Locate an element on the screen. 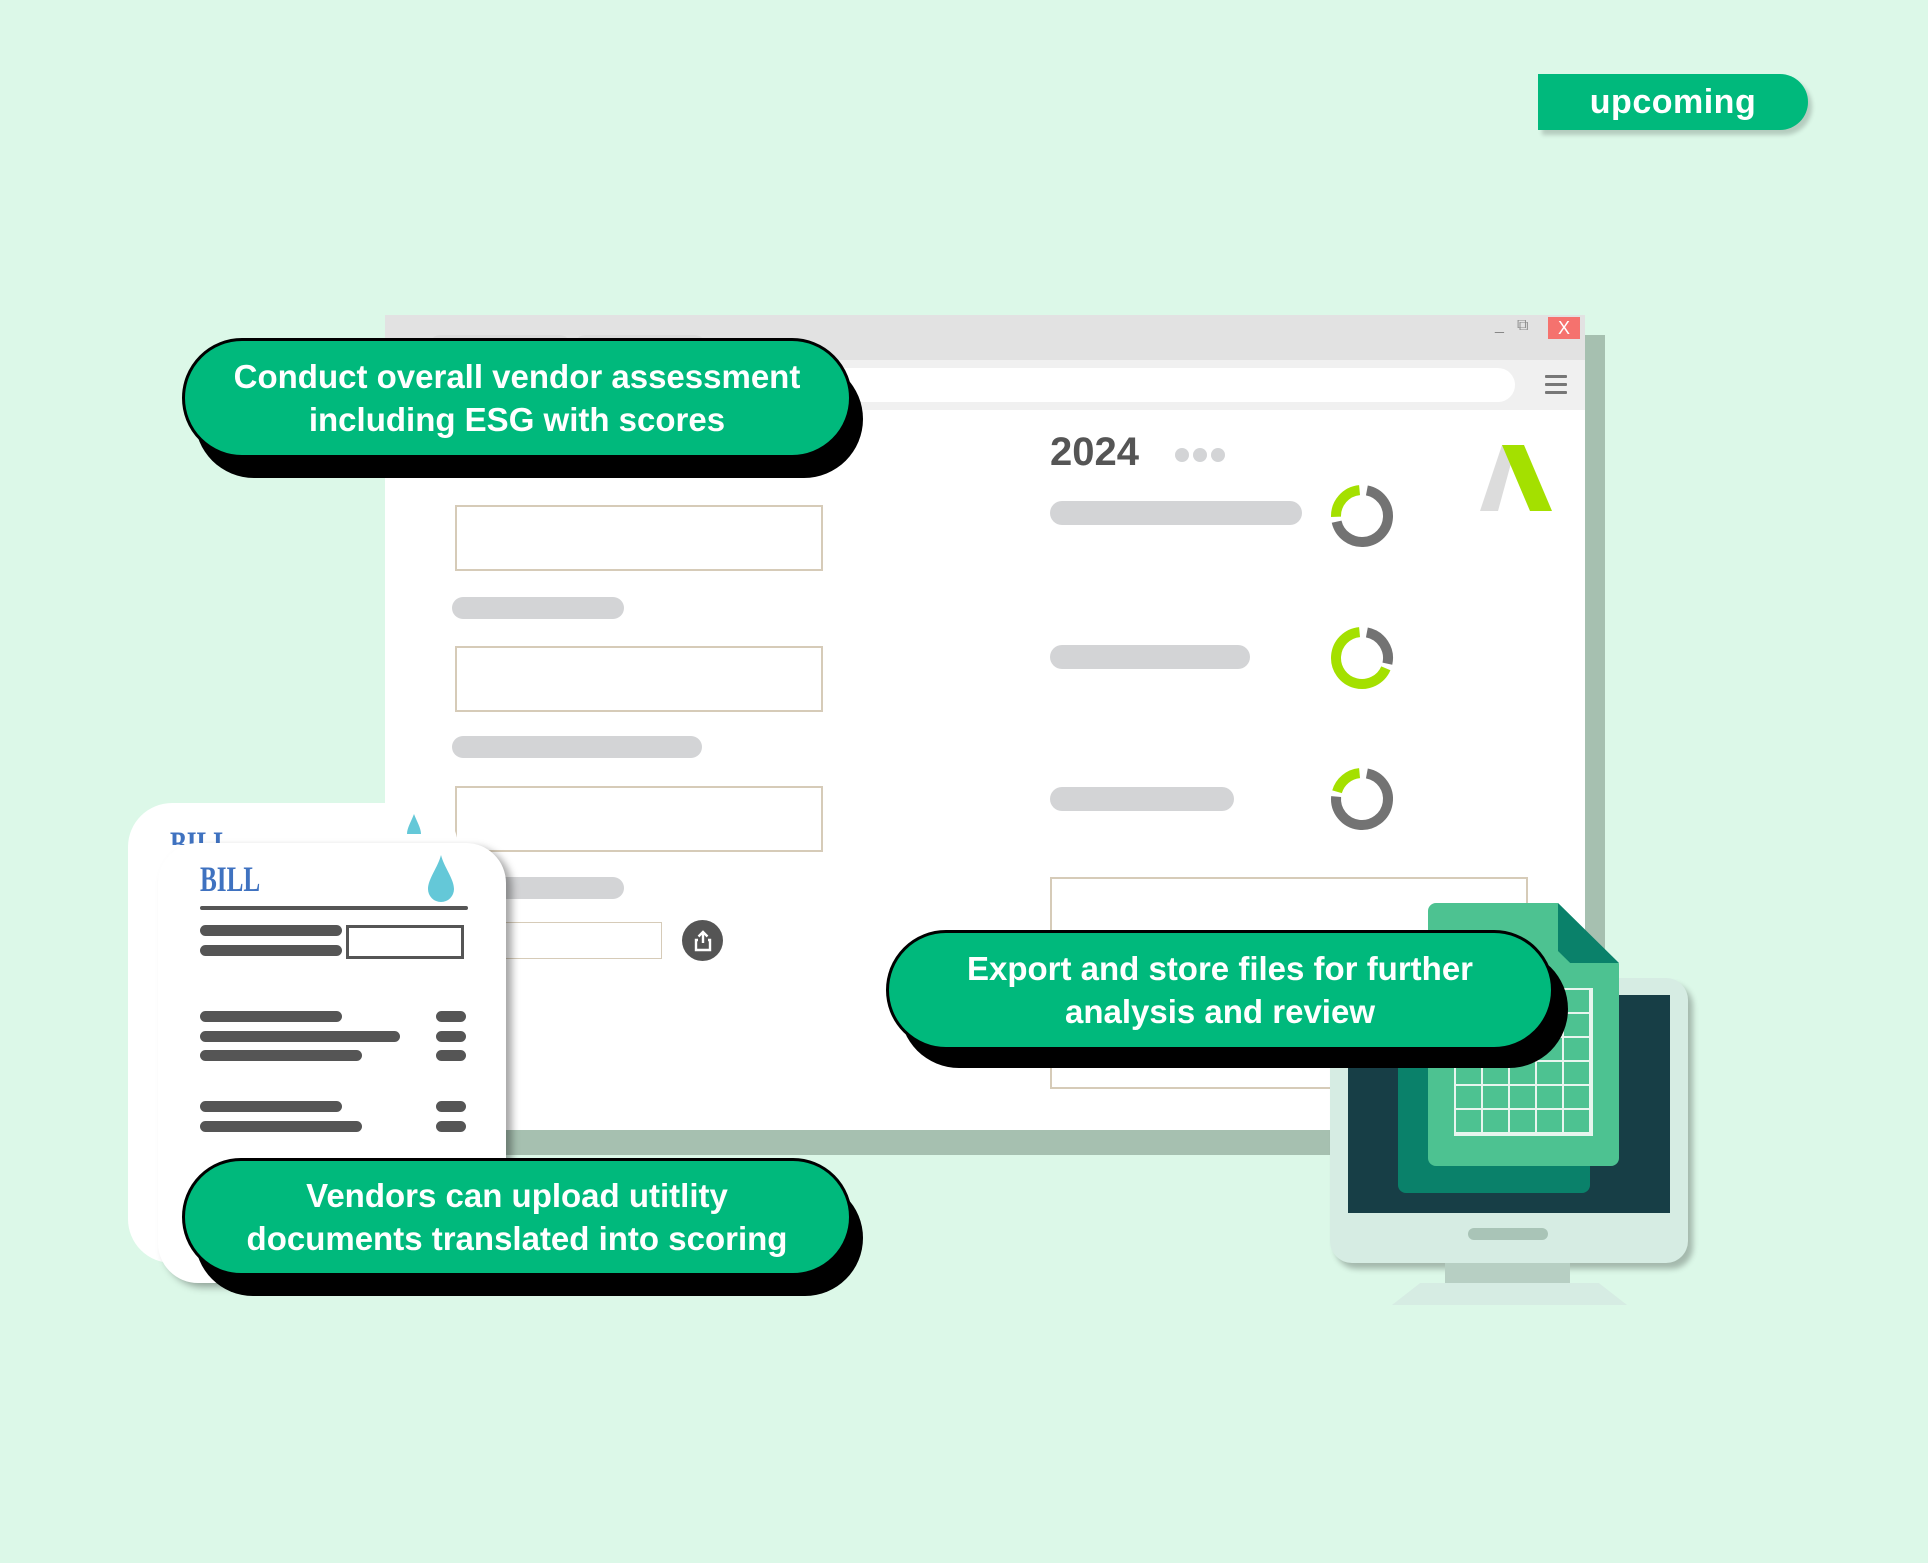 The height and width of the screenshot is (1563, 1928). upload-button is located at coordinates (702, 940).